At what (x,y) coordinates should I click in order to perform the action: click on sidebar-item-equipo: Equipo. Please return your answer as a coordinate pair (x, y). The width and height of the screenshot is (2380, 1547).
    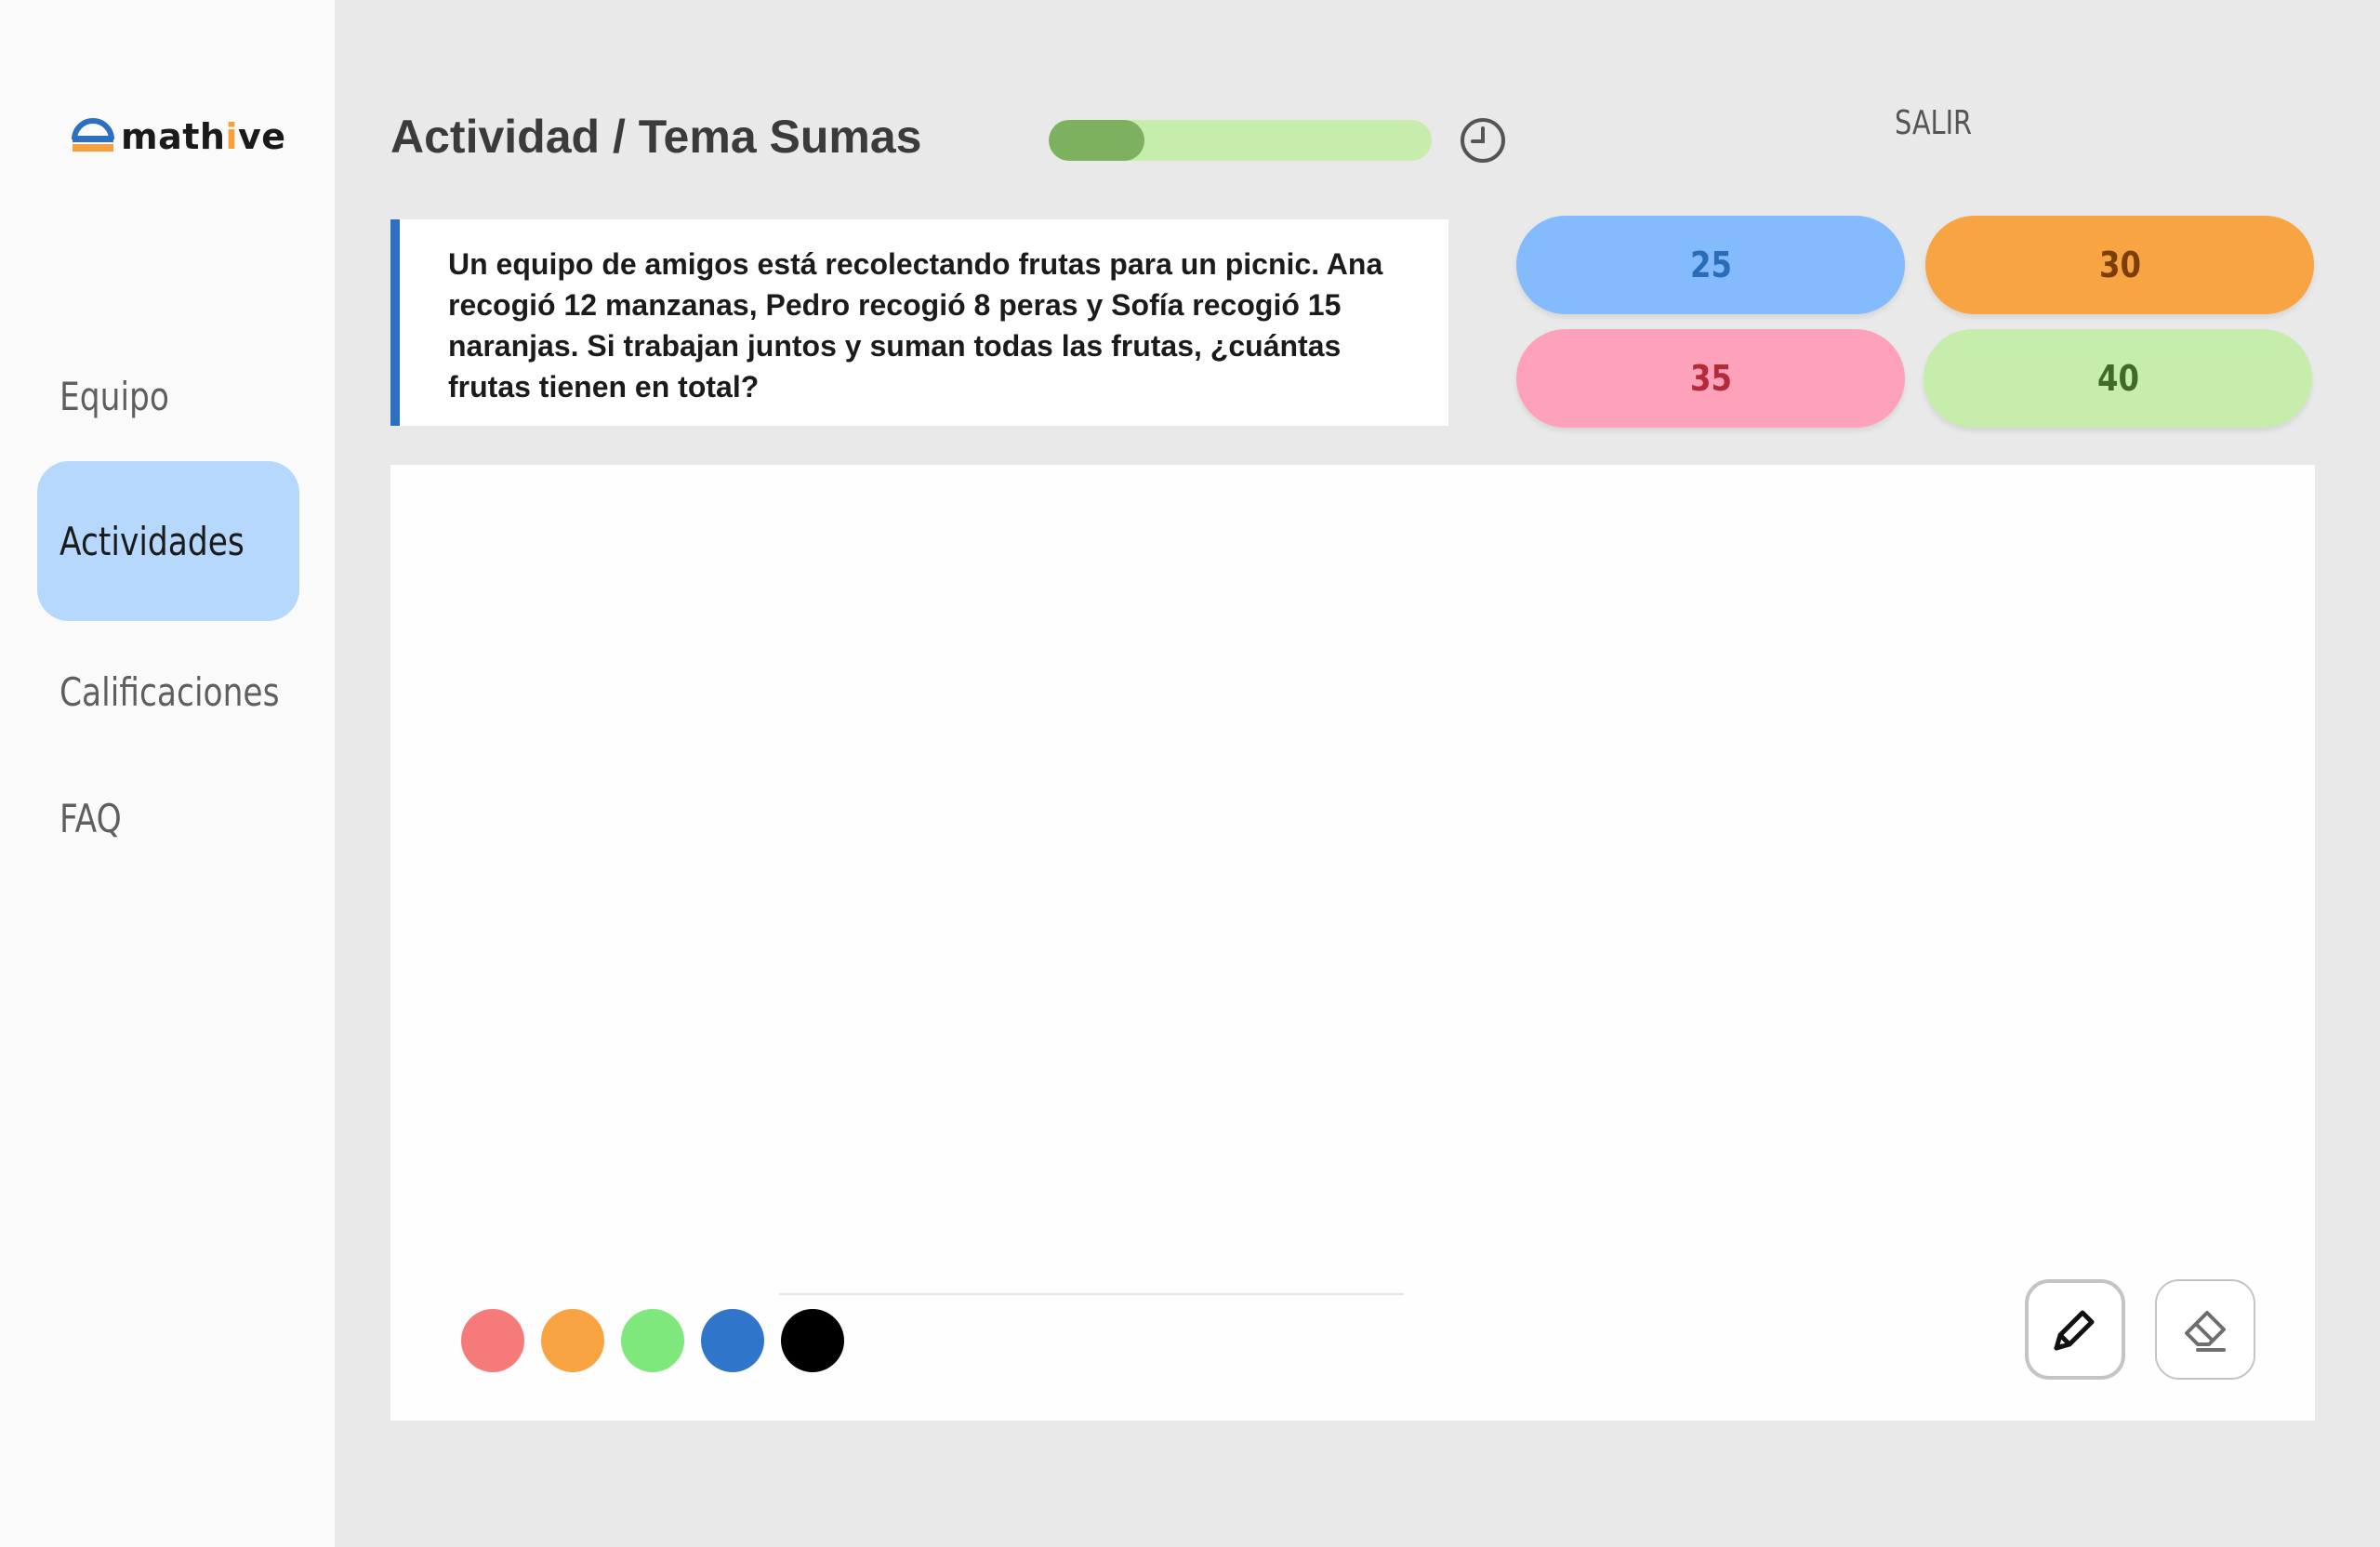
    Looking at the image, I should click on (168, 396).